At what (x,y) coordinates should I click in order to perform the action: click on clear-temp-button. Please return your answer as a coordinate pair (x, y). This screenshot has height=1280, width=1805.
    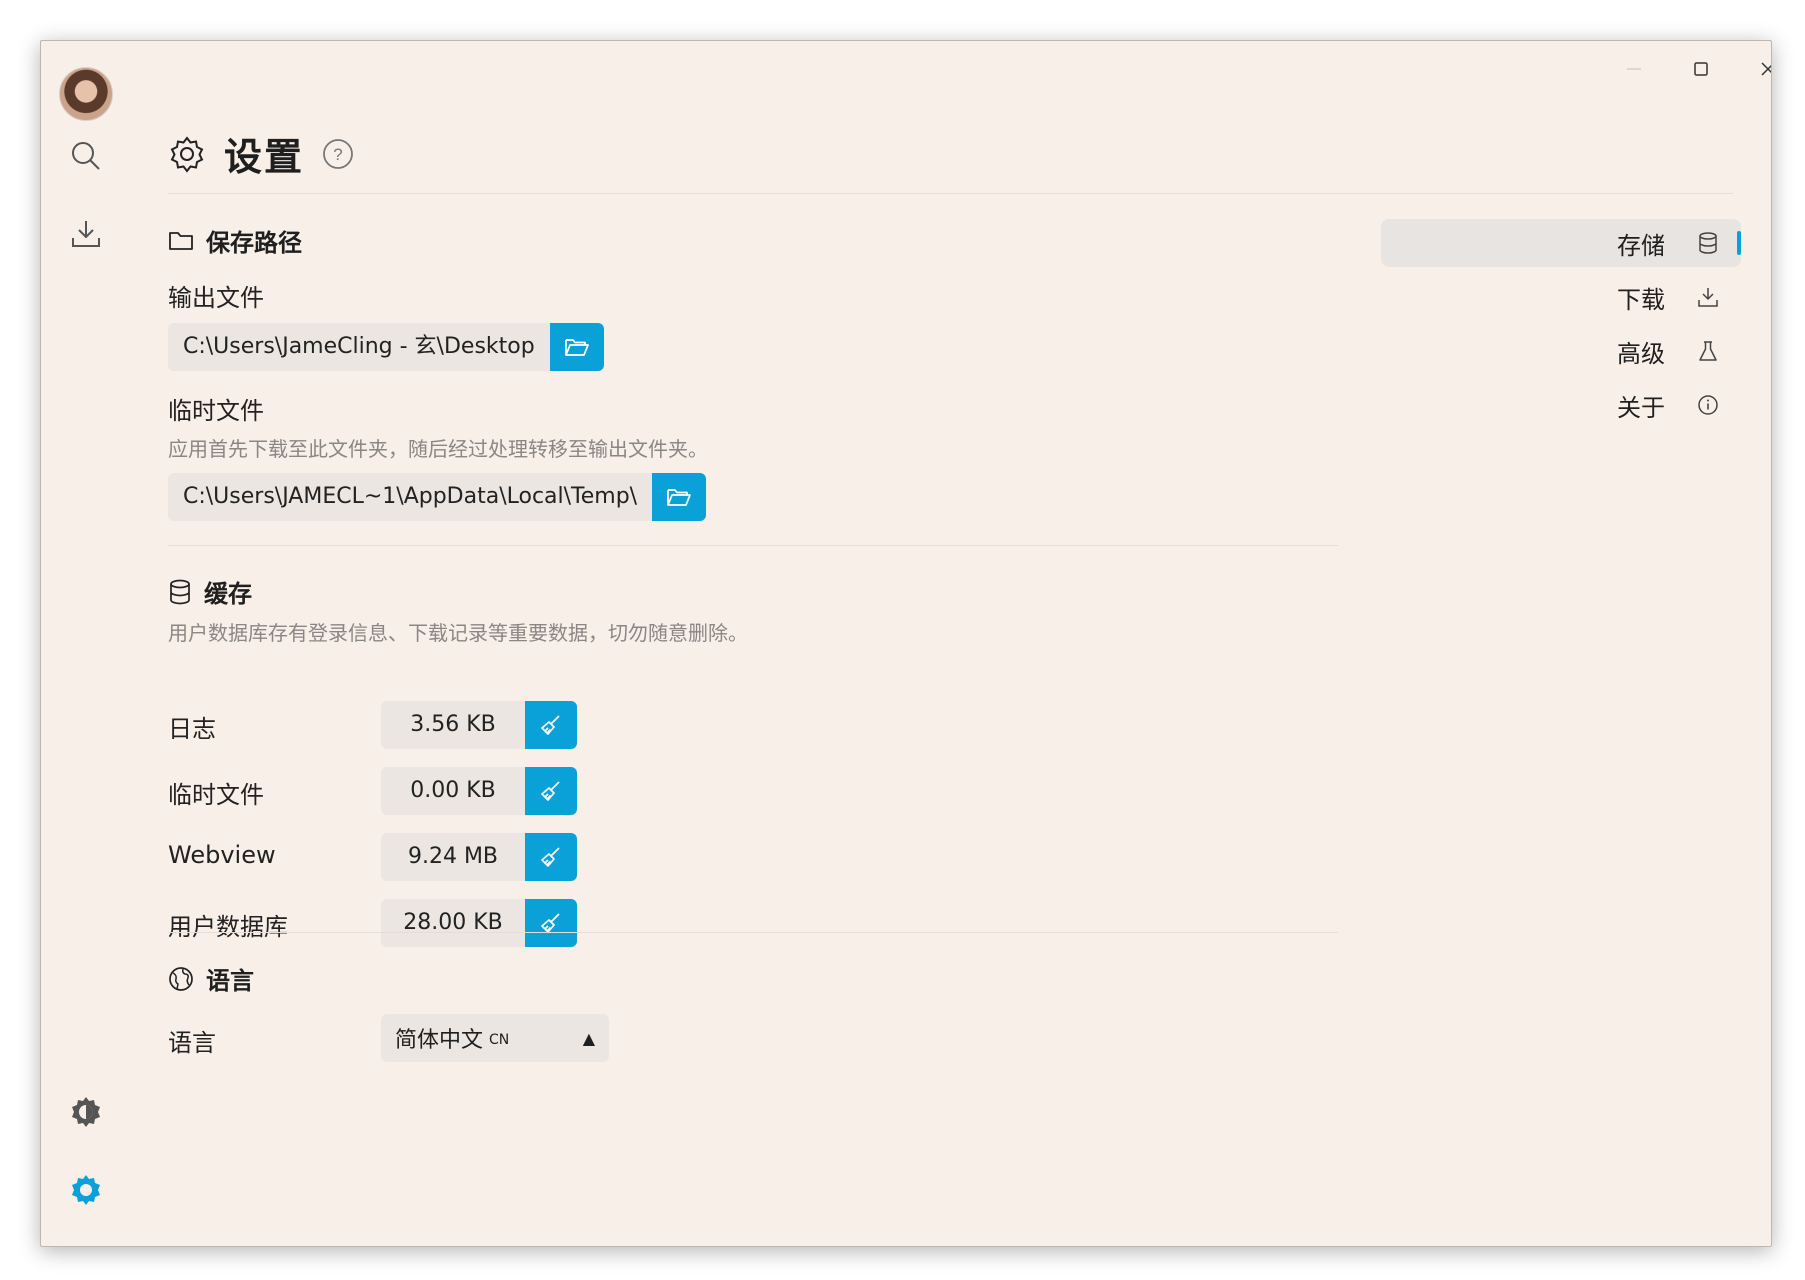
    Looking at the image, I should click on (551, 791).